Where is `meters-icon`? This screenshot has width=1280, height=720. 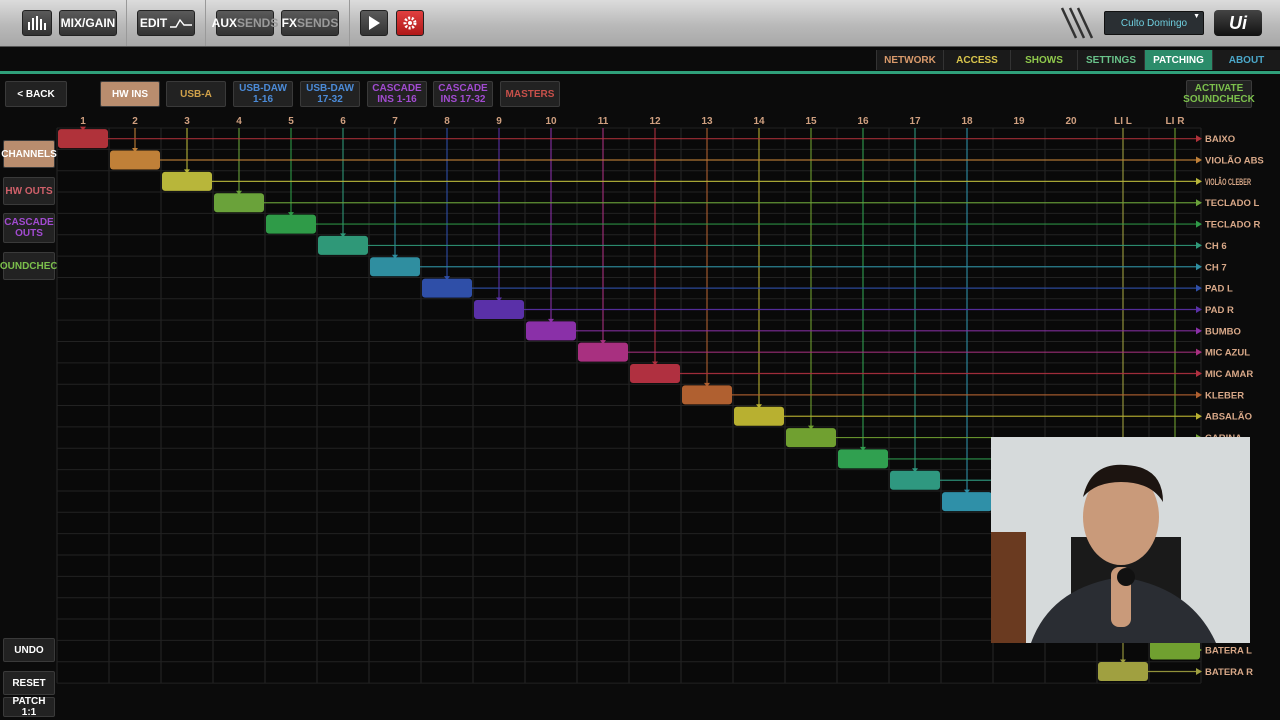 meters-icon is located at coordinates (37, 23).